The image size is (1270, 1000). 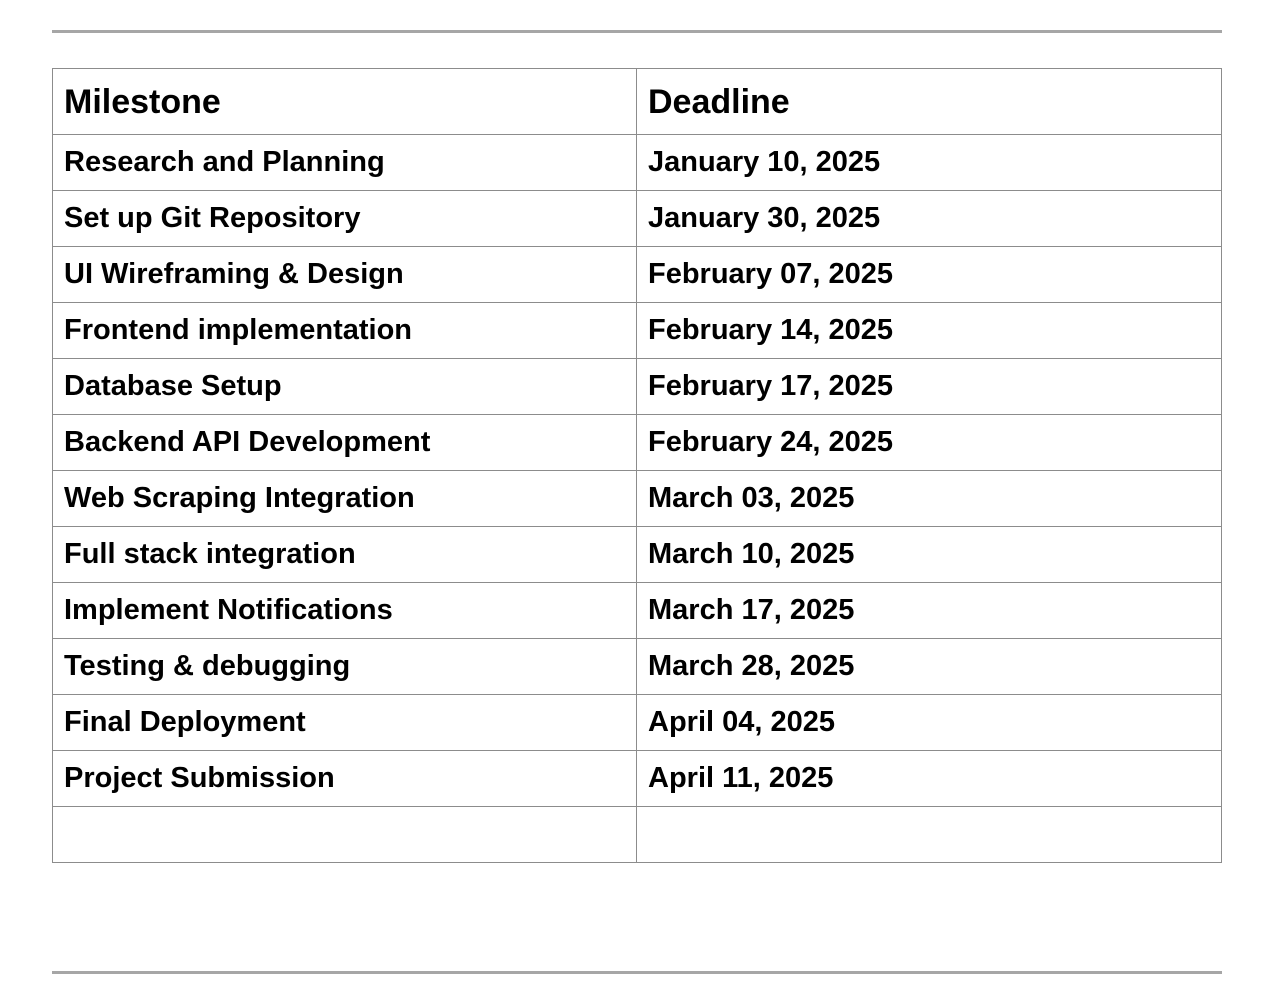 What do you see at coordinates (344, 162) in the screenshot?
I see `milestone-cell: Research and Planning` at bounding box center [344, 162].